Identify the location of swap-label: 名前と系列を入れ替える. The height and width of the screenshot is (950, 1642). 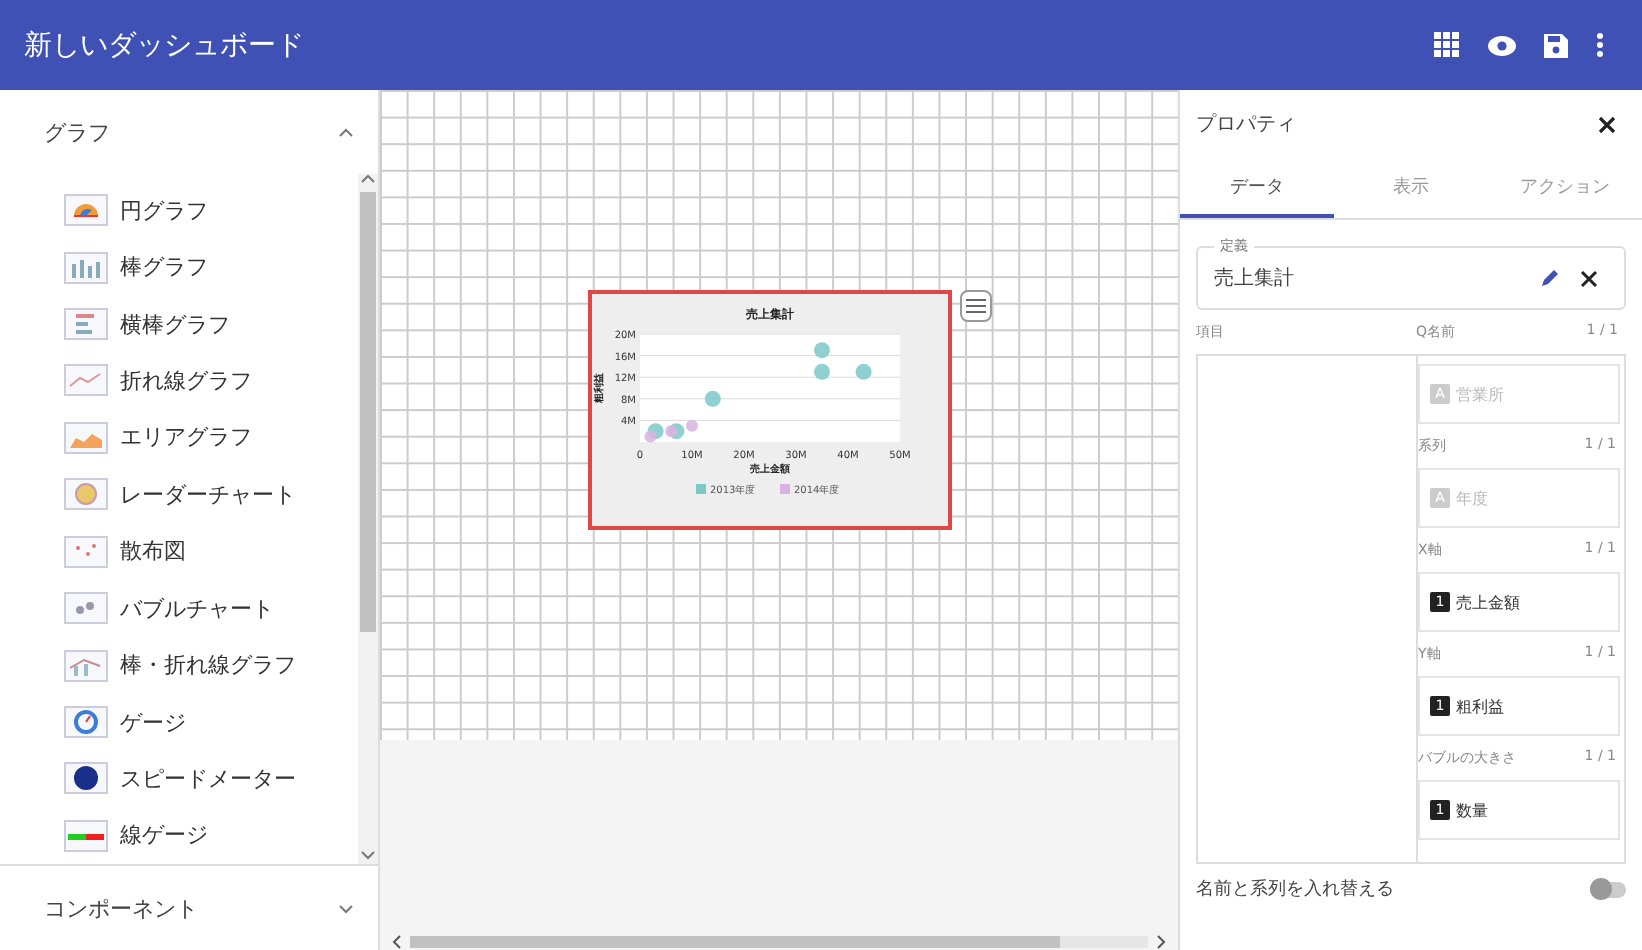
(1295, 889).